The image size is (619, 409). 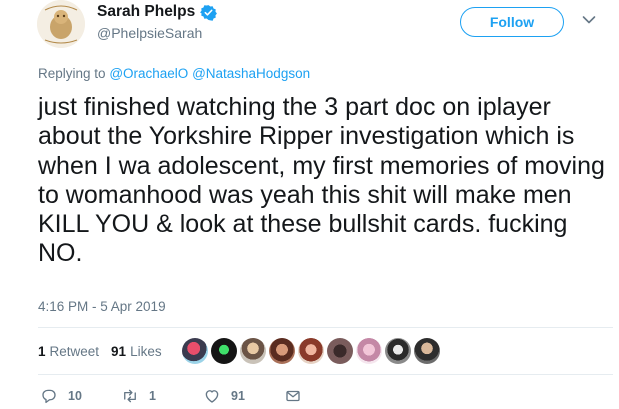 What do you see at coordinates (119, 351) in the screenshot?
I see `likes-count: 91` at bounding box center [119, 351].